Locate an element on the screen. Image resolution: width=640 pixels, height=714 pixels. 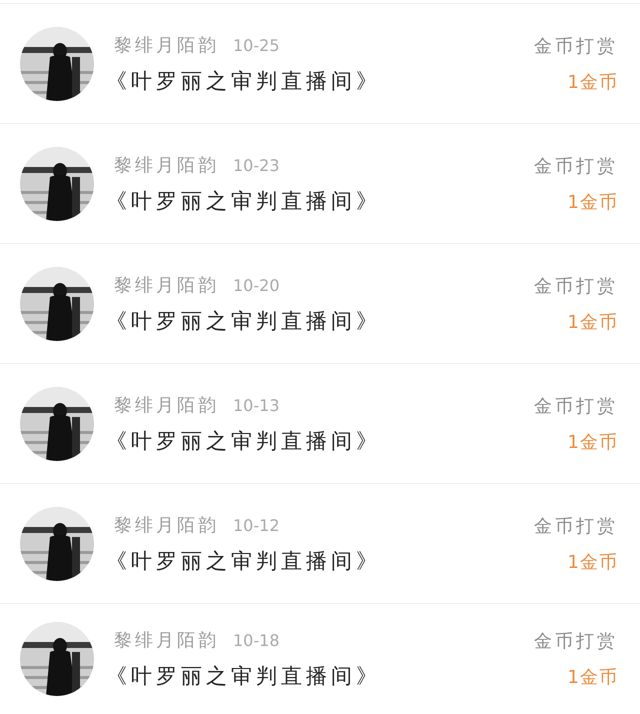
date: 10-25 is located at coordinates (256, 45).